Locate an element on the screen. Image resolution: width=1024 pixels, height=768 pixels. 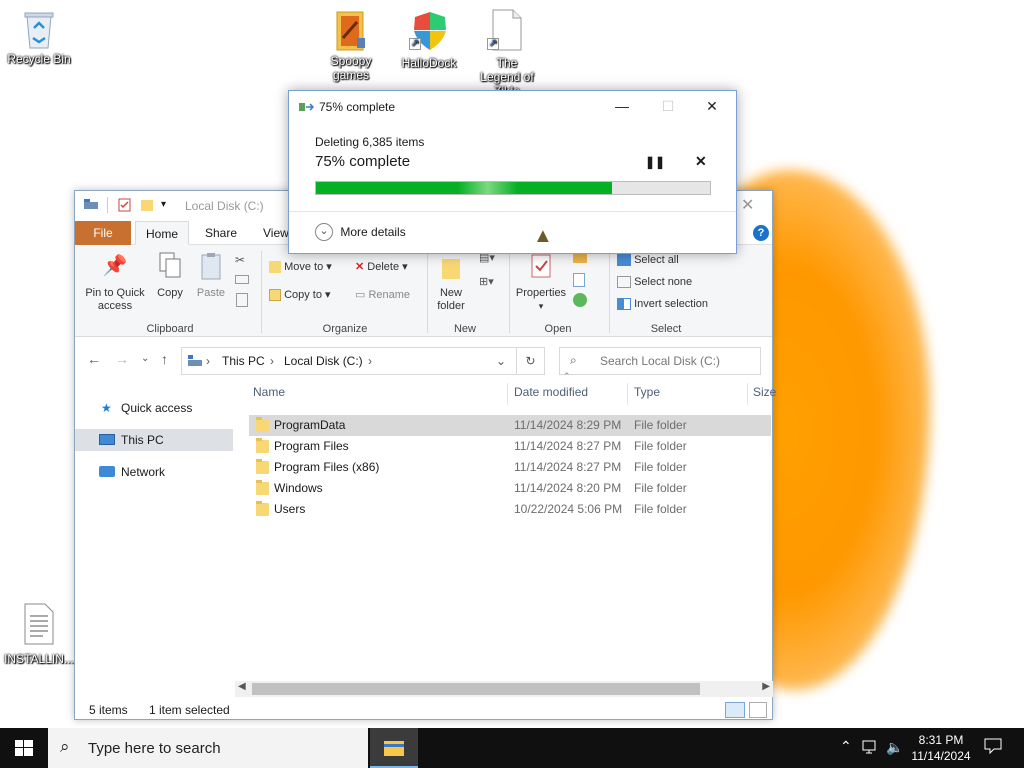
delete-button: ✕ Delete ▾ is located at coordinates (381, 267).